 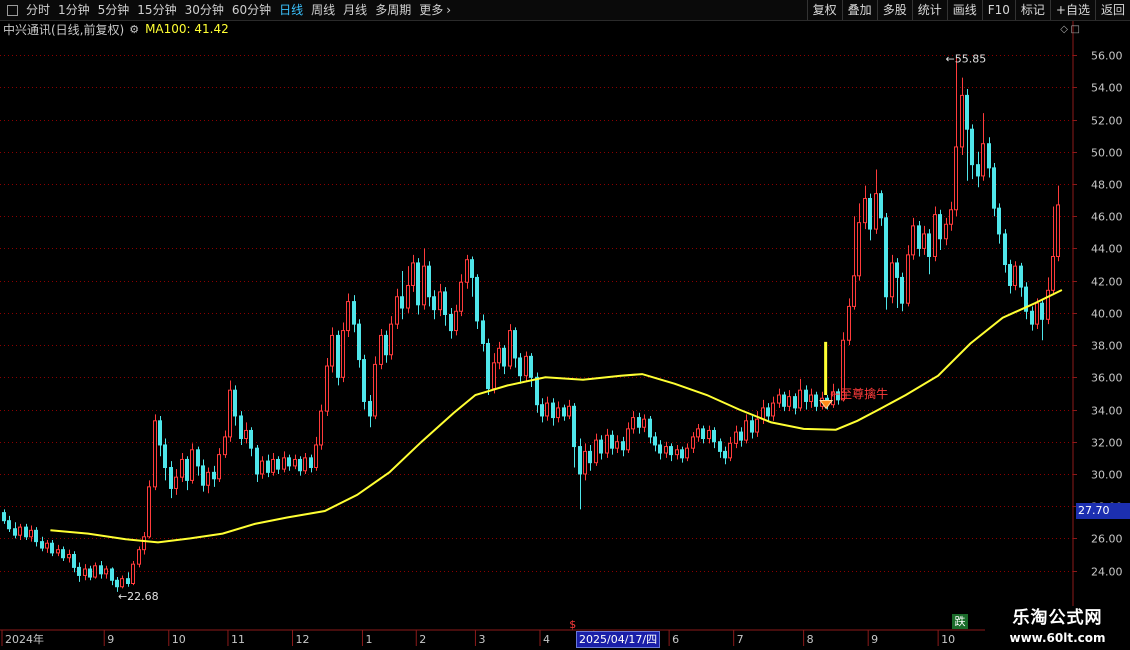 What do you see at coordinates (12, 10) in the screenshot?
I see `window-square-icon` at bounding box center [12, 10].